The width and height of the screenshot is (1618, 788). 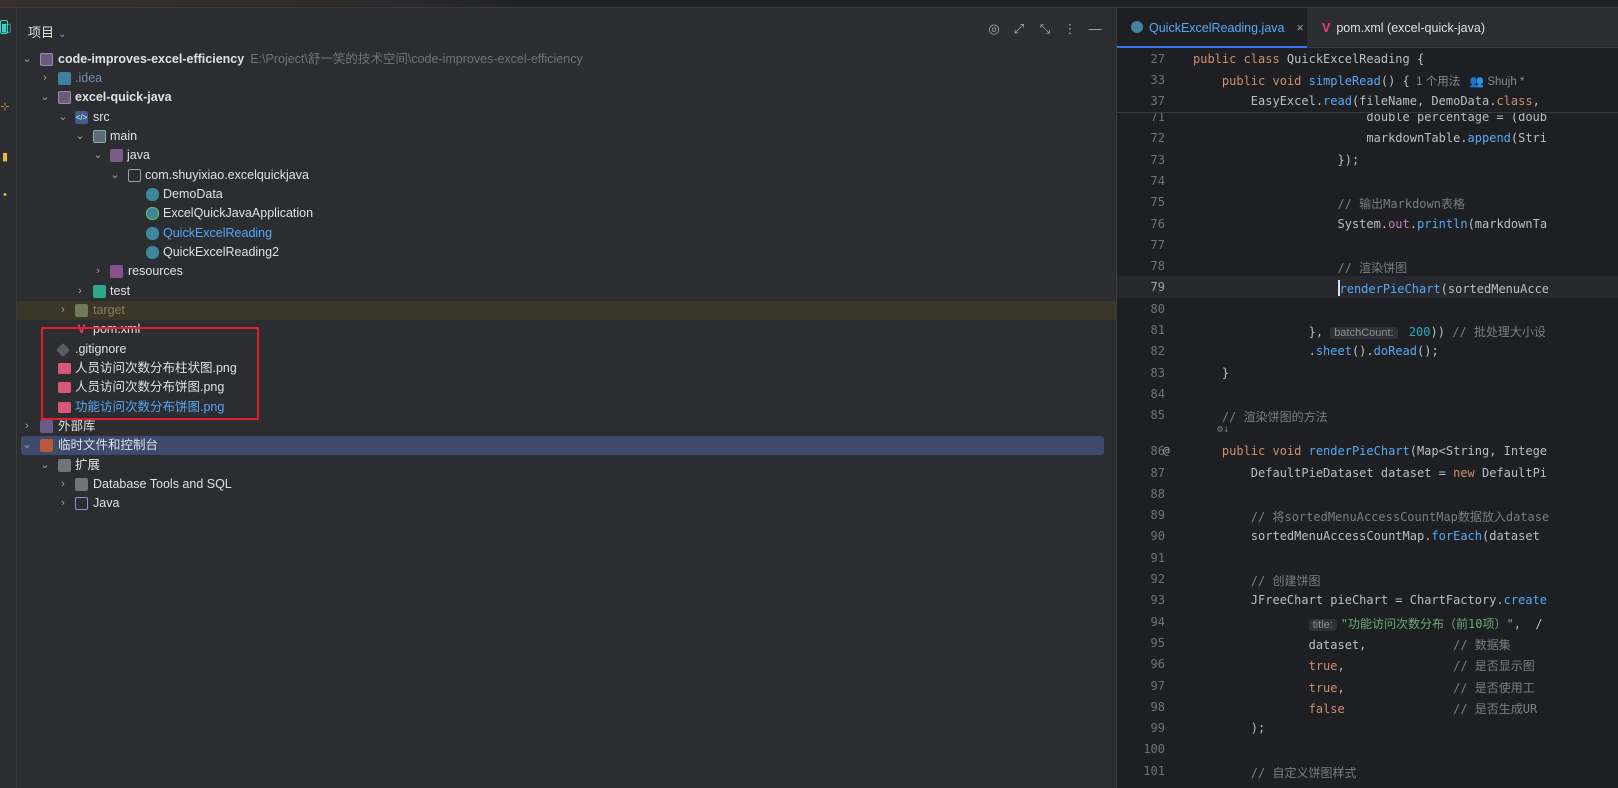 I want to click on line-number: 82, so click(x=1157, y=351).